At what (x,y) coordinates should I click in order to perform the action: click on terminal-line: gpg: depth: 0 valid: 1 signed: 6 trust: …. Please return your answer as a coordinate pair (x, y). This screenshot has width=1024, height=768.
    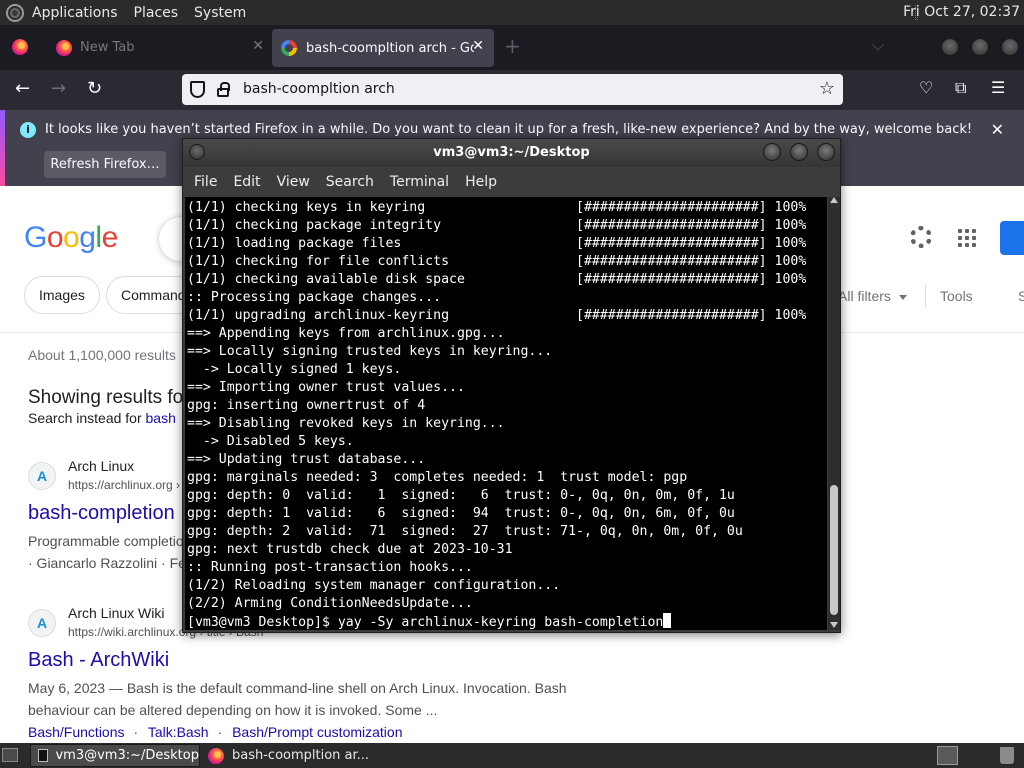
    Looking at the image, I should click on (461, 495).